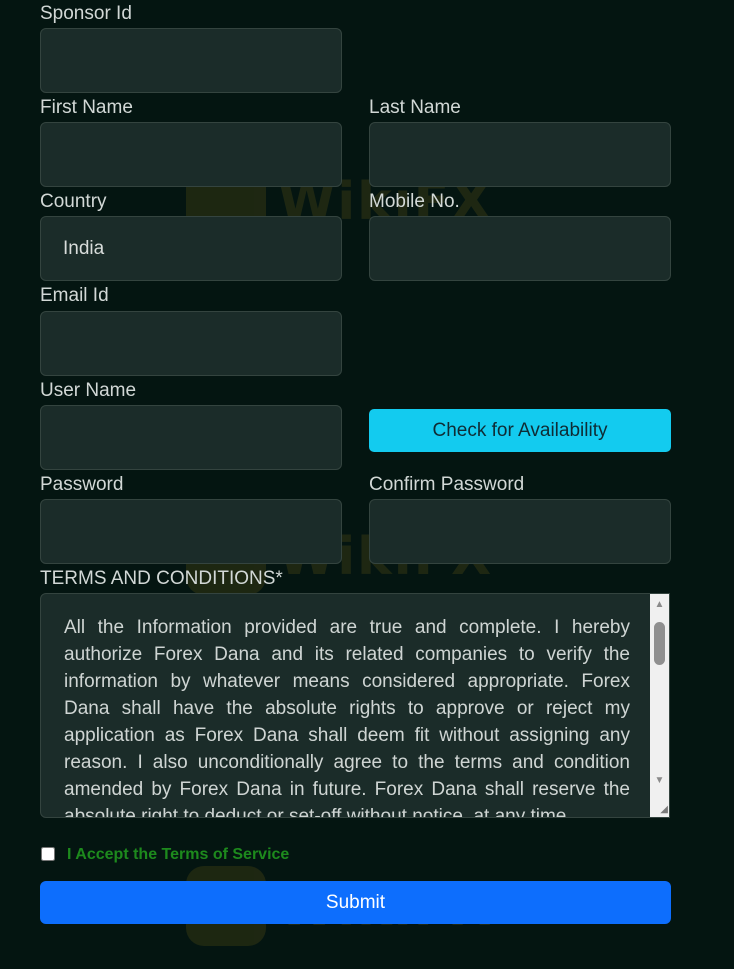 The width and height of the screenshot is (734, 969). Describe the element at coordinates (86, 13) in the screenshot. I see `sponsor-id-label: Sponsor Id` at that location.